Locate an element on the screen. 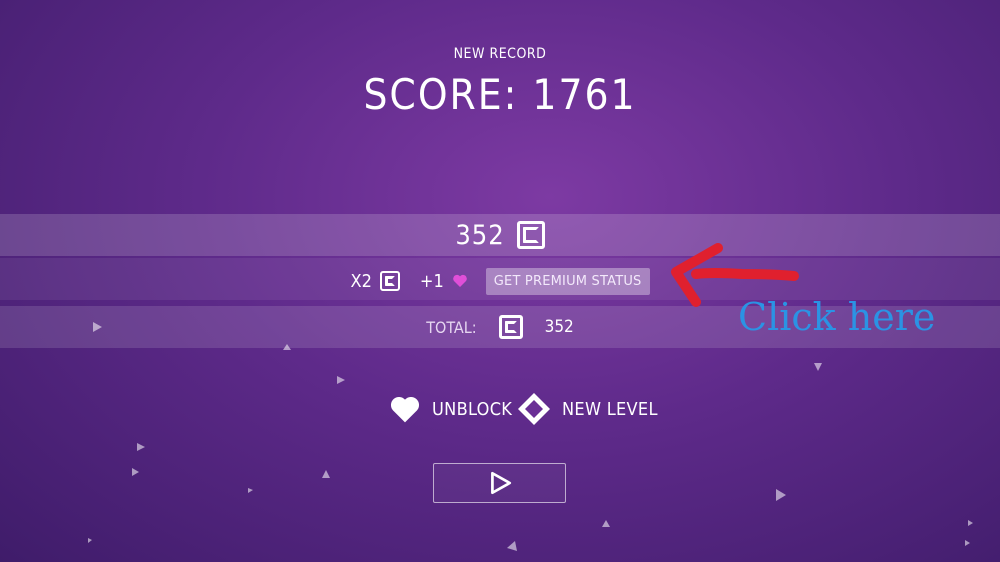 The height and width of the screenshot is (562, 1000). lives-bonus-value: +1 is located at coordinates (431, 281).